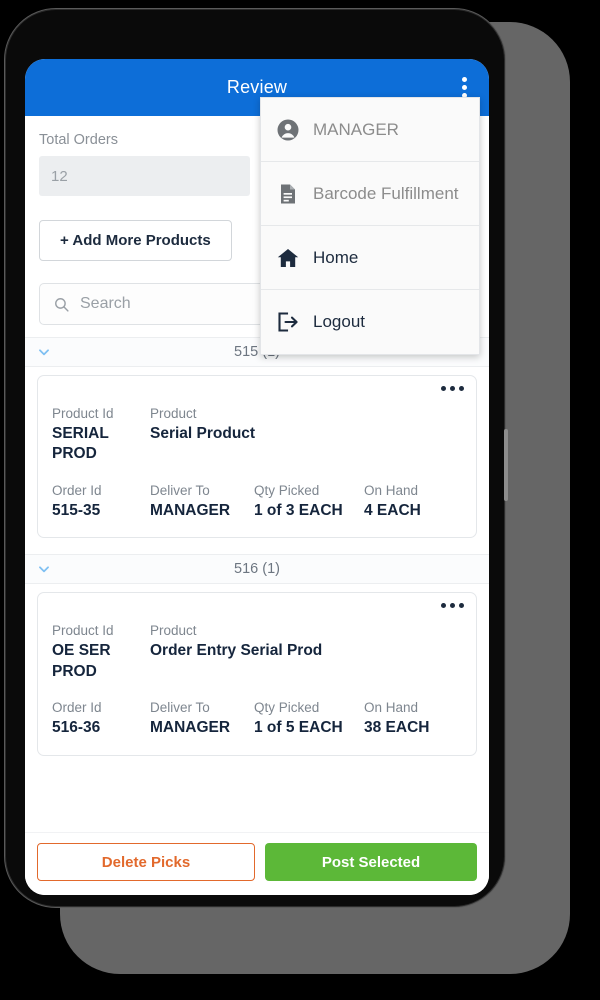 The width and height of the screenshot is (600, 1000). What do you see at coordinates (81, 661) in the screenshot?
I see `field-value: OE SER PROD` at bounding box center [81, 661].